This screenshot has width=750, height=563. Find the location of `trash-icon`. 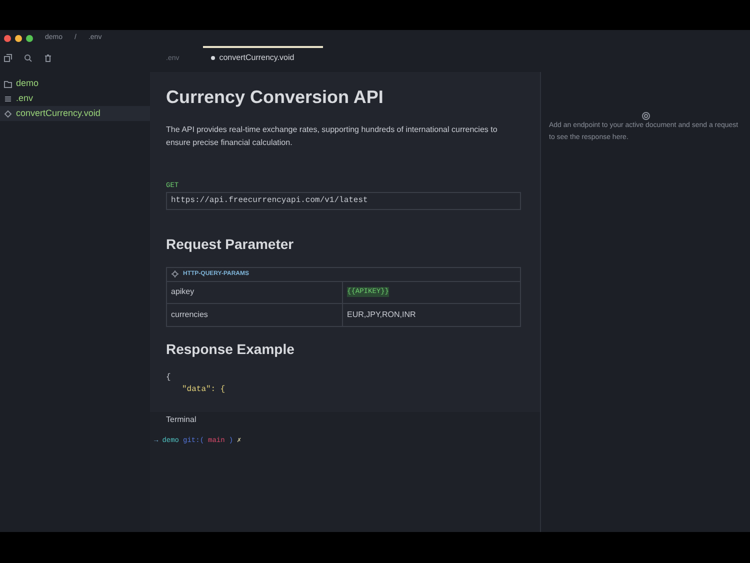

trash-icon is located at coordinates (48, 58).